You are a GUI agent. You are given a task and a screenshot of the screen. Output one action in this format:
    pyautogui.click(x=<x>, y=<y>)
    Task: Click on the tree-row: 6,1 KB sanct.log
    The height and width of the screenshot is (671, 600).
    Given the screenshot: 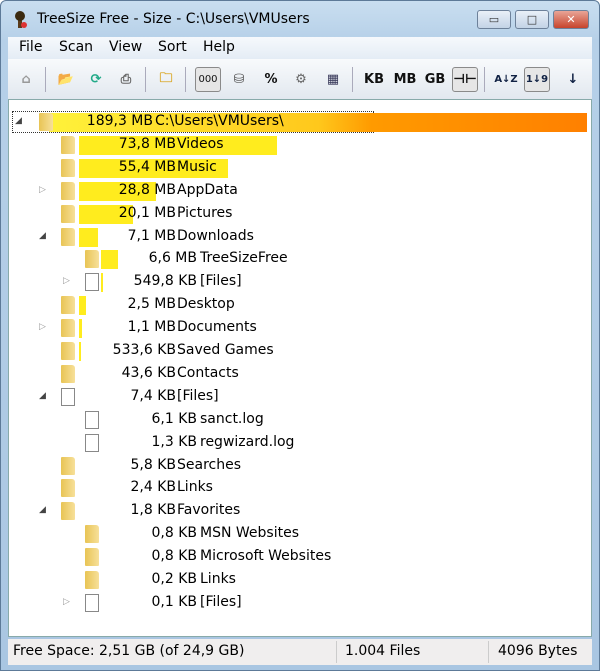 What is the action you would take?
    pyautogui.click(x=300, y=420)
    